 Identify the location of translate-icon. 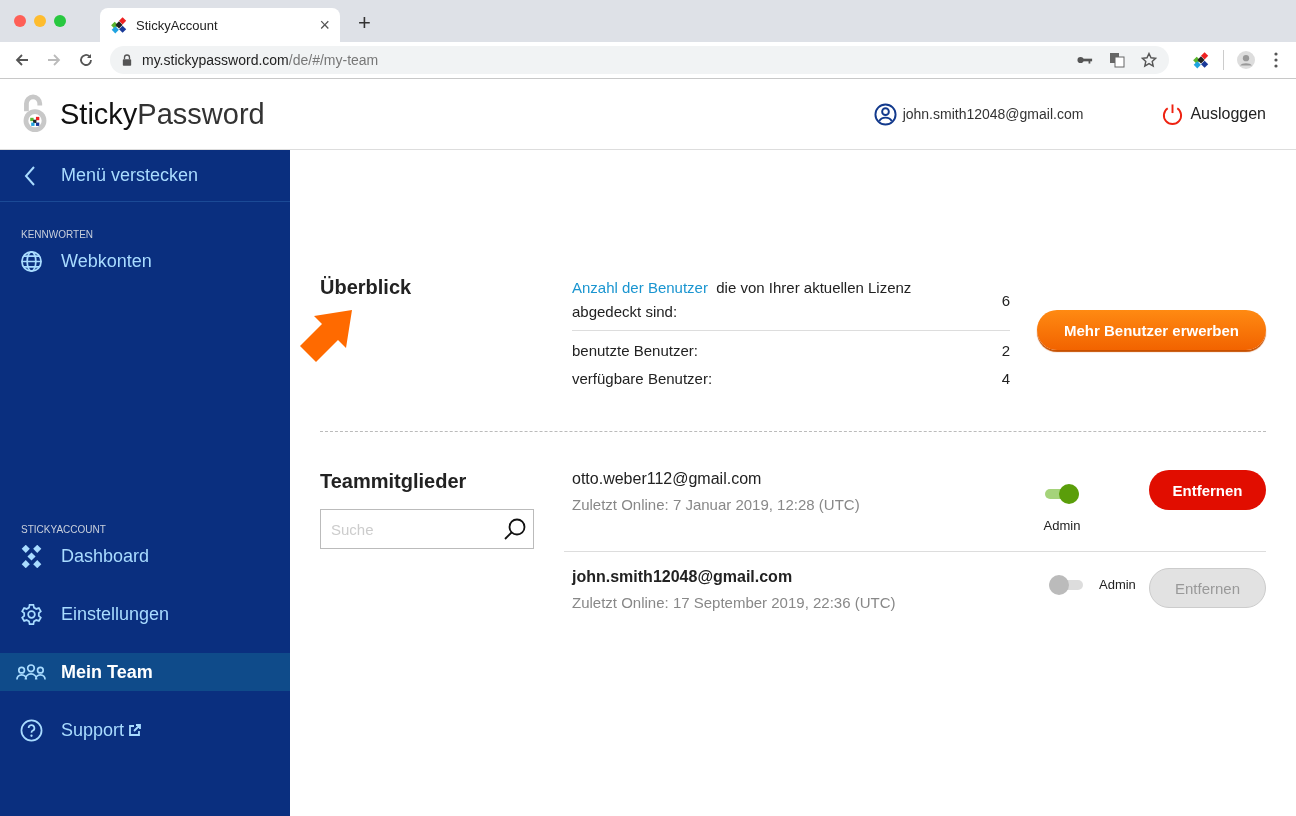
(1117, 60).